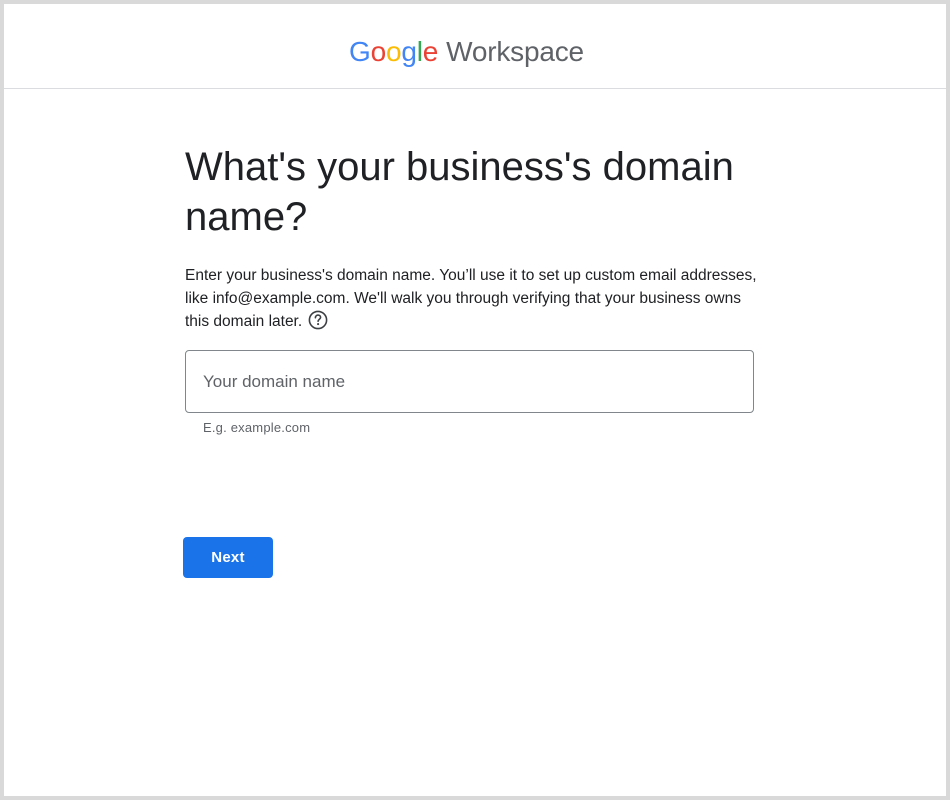 The image size is (950, 800). What do you see at coordinates (409, 51) in the screenshot?
I see `logo-letter: g` at bounding box center [409, 51].